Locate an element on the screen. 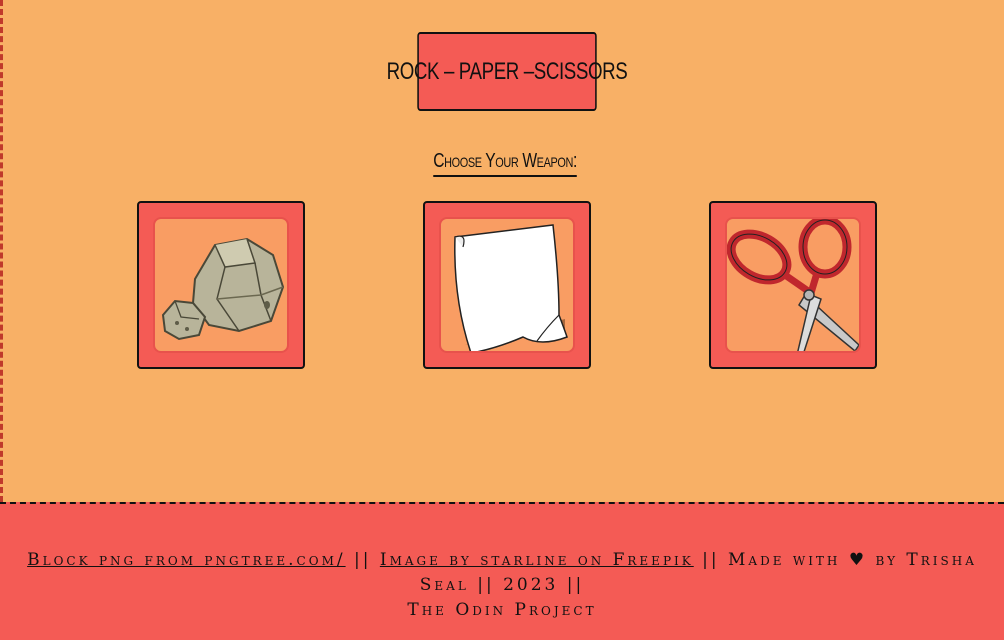 Image resolution: width=1004 pixels, height=640 pixels. rock-card-inner is located at coordinates (221, 285).